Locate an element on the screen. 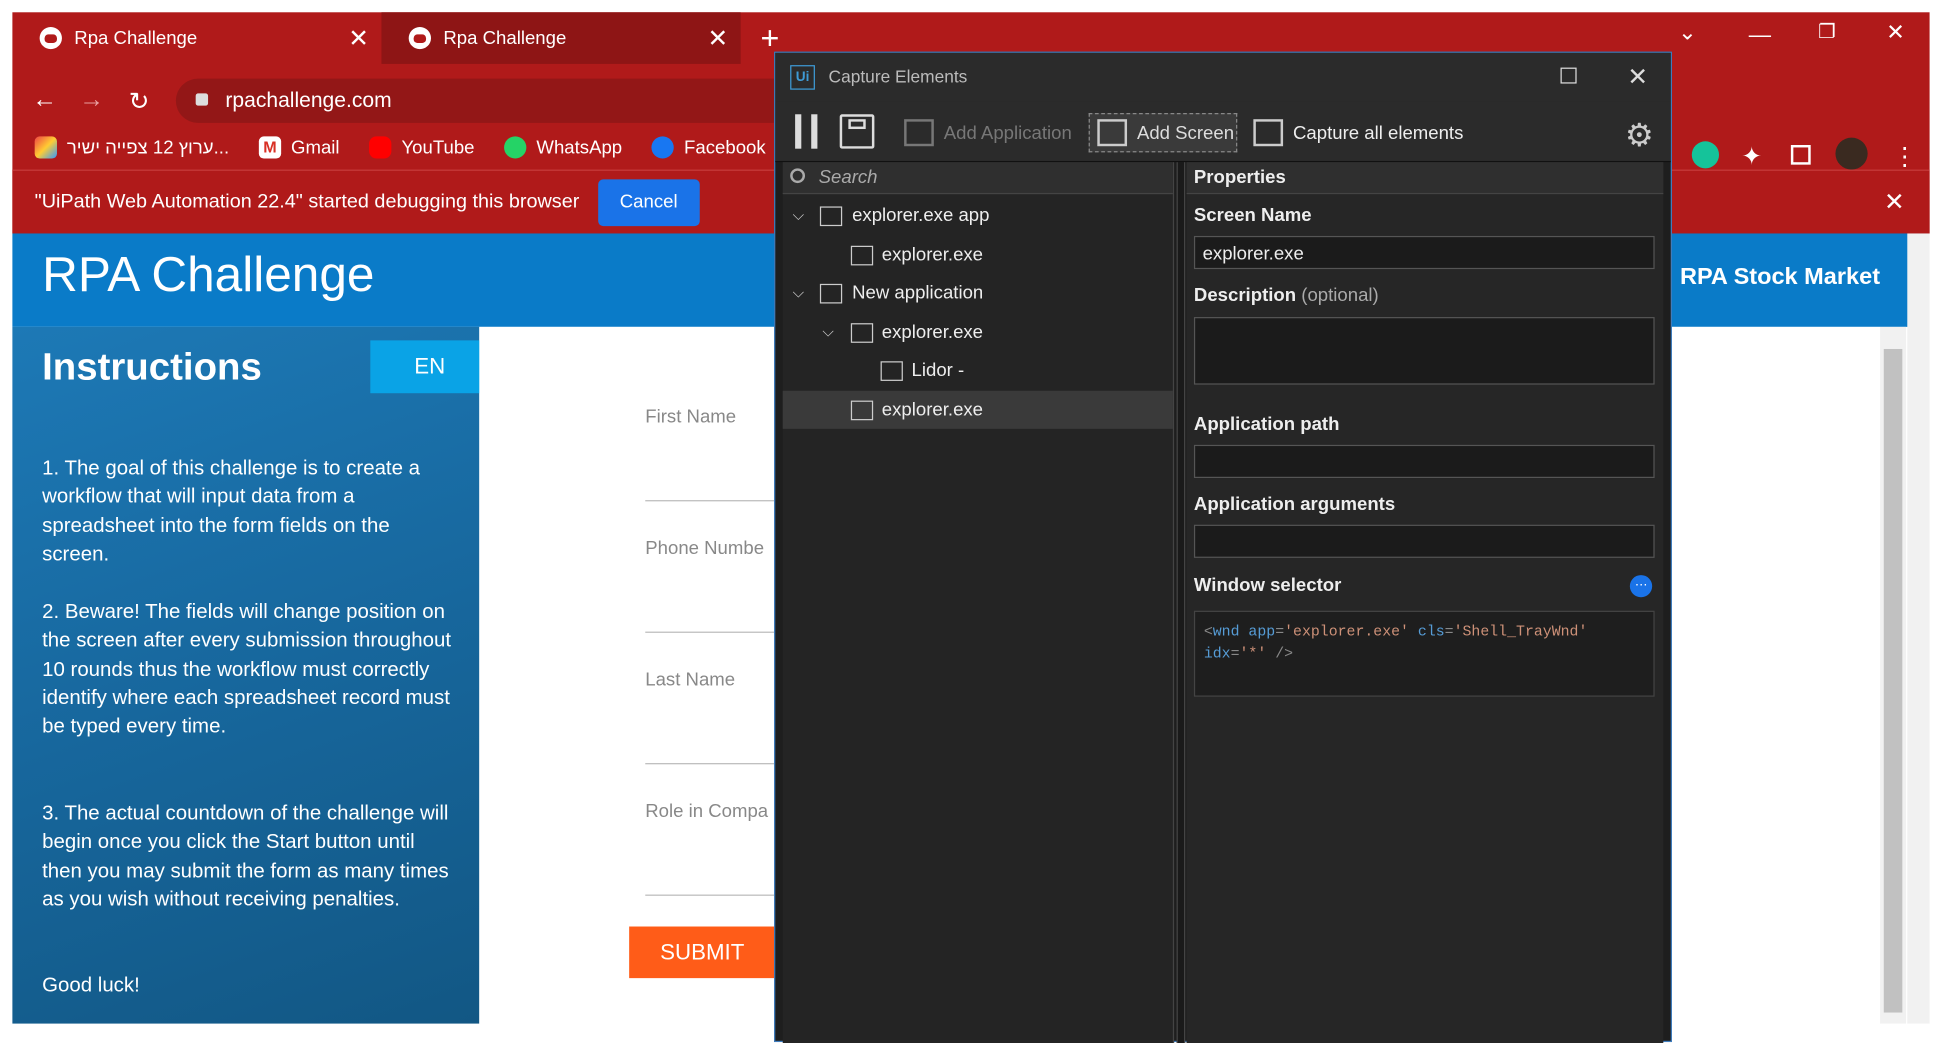 The image size is (1942, 1043). tree-item: ⌵ explorer.exe is located at coordinates (978, 332).